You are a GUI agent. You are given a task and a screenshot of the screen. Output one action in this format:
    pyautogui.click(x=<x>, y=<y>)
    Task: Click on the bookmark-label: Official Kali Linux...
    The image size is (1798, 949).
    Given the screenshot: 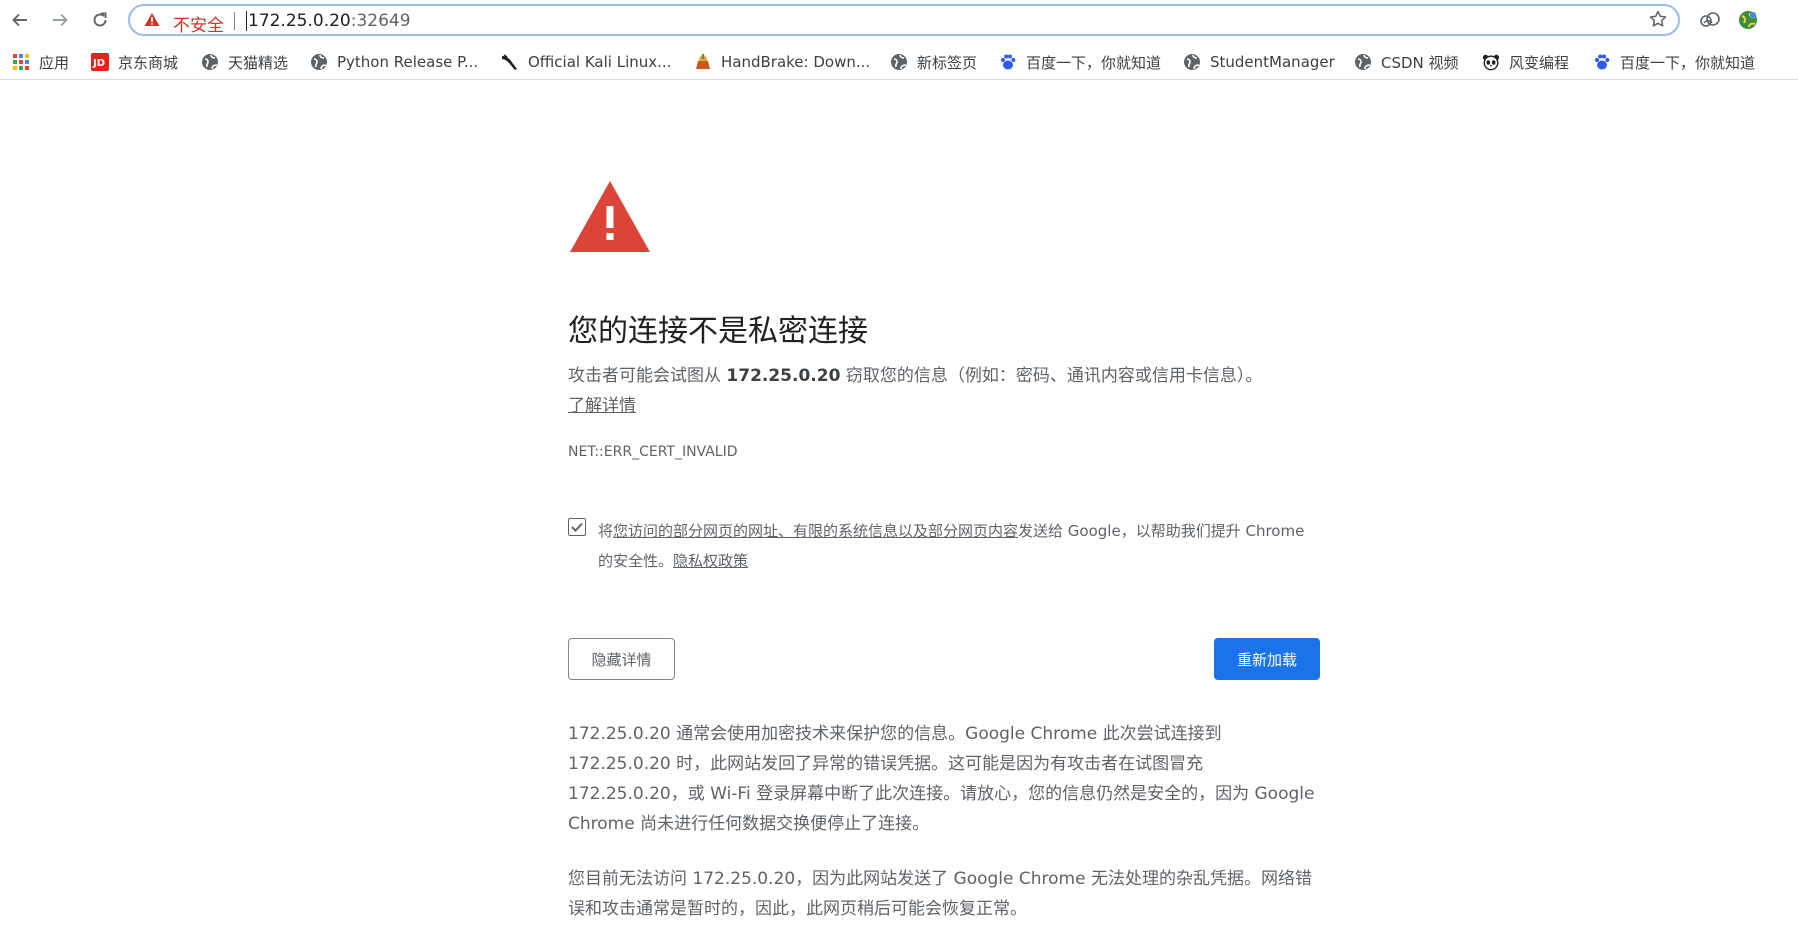 What is the action you would take?
    pyautogui.click(x=600, y=62)
    